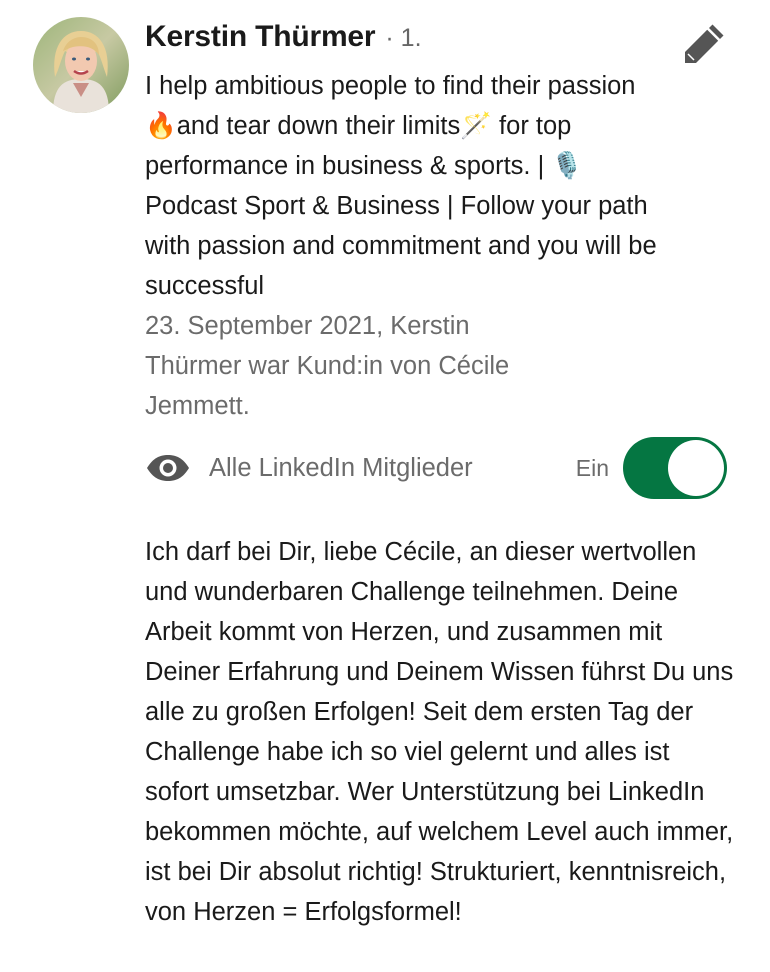  I want to click on eye-icon, so click(168, 468).